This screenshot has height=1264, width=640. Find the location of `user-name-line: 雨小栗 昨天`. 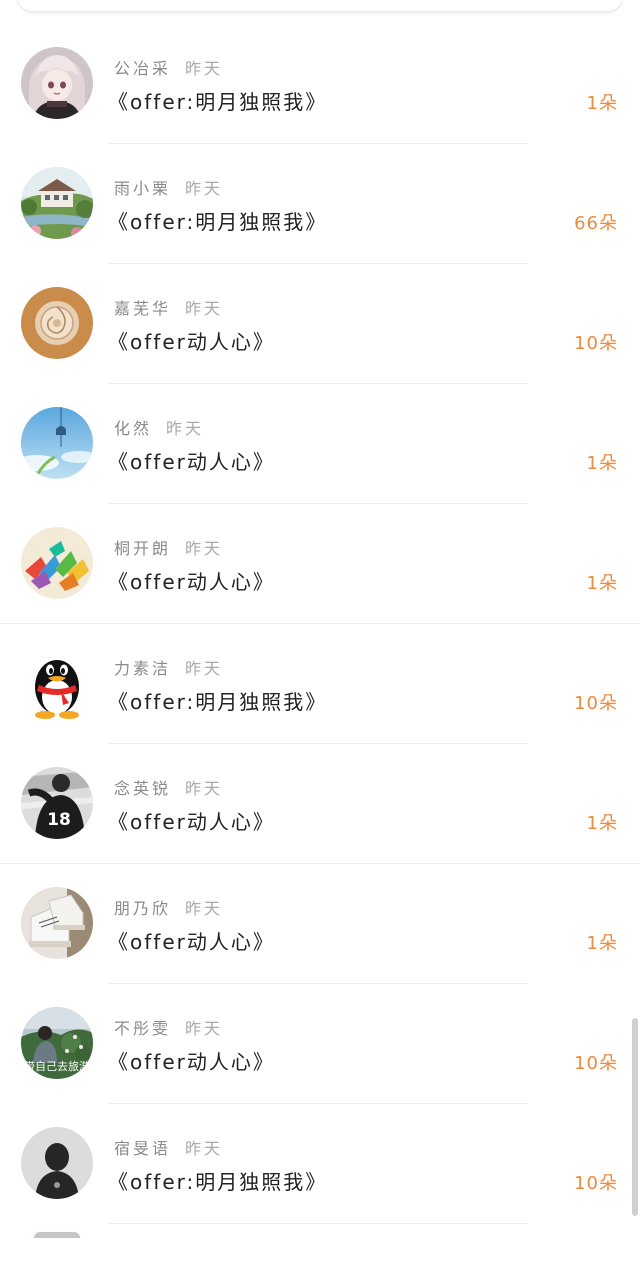

user-name-line: 雨小栗 昨天 is located at coordinates (168, 187).